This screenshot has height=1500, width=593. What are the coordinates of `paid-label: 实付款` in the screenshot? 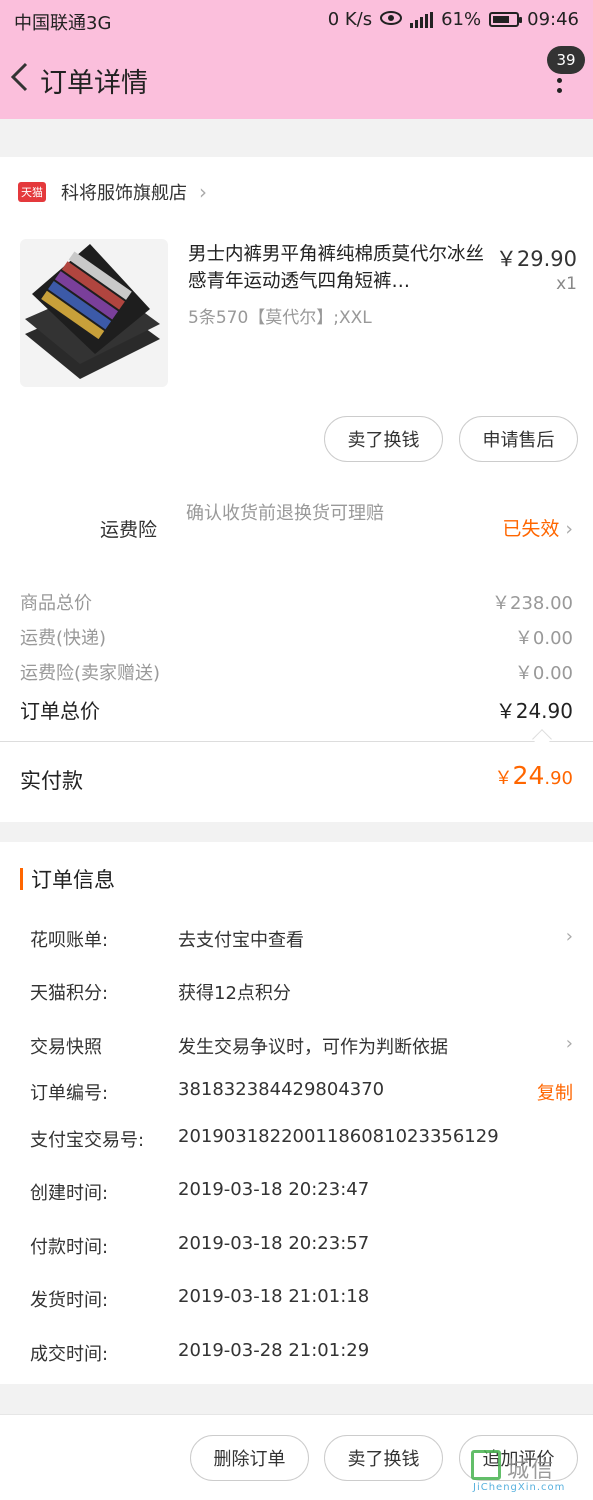 It's located at (51, 781).